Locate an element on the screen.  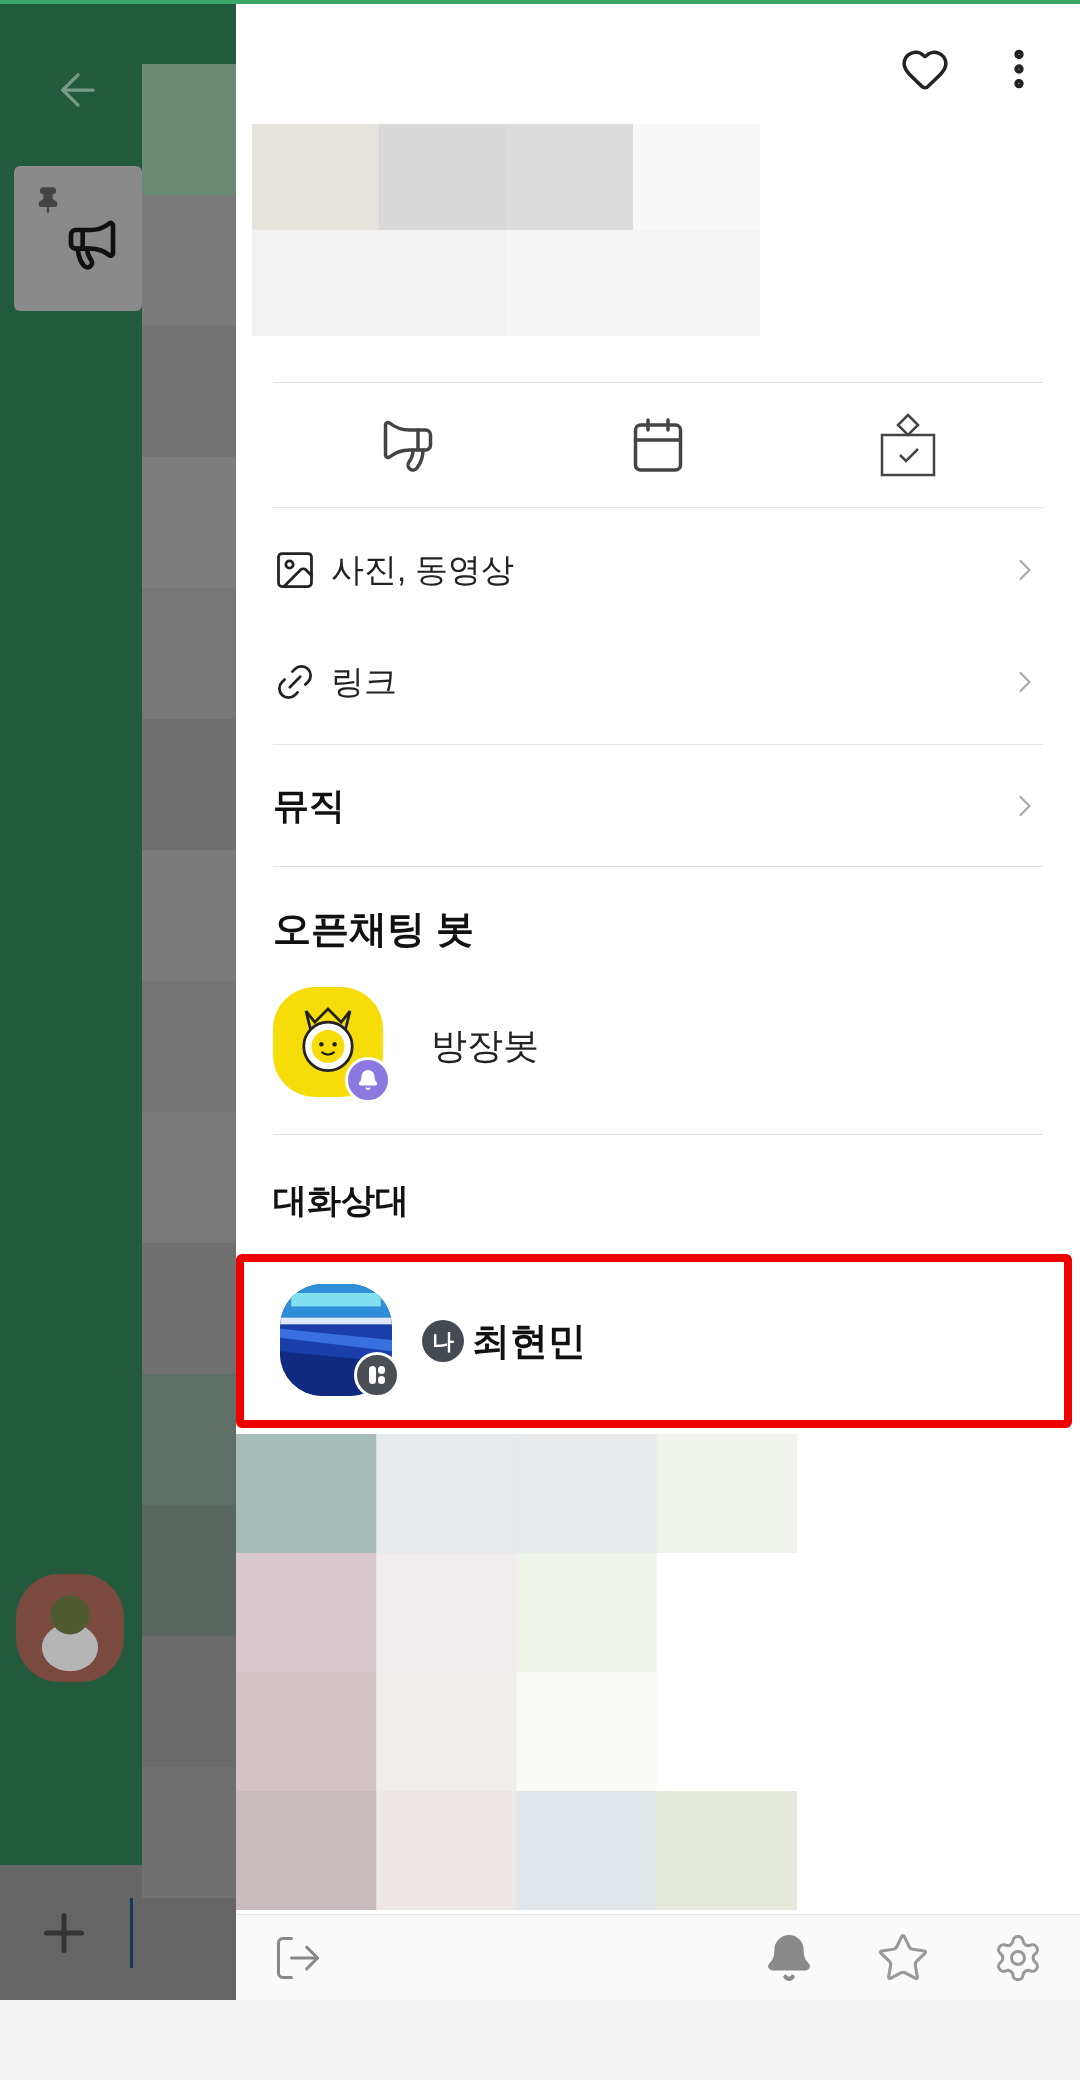
menu-item: 사진, 동영상 is located at coordinates (658, 570).